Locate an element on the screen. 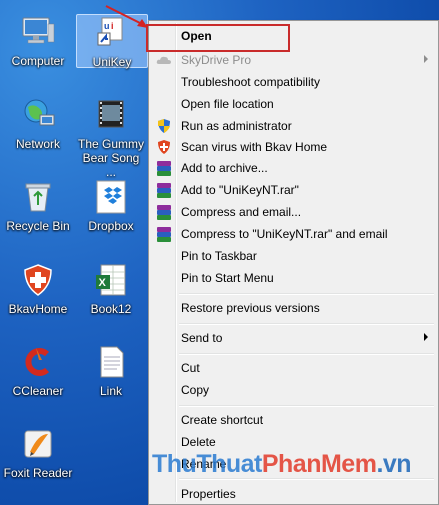 The image size is (439, 505). desktop-icon-bkavhome: BkavHome is located at coordinates (38, 289).